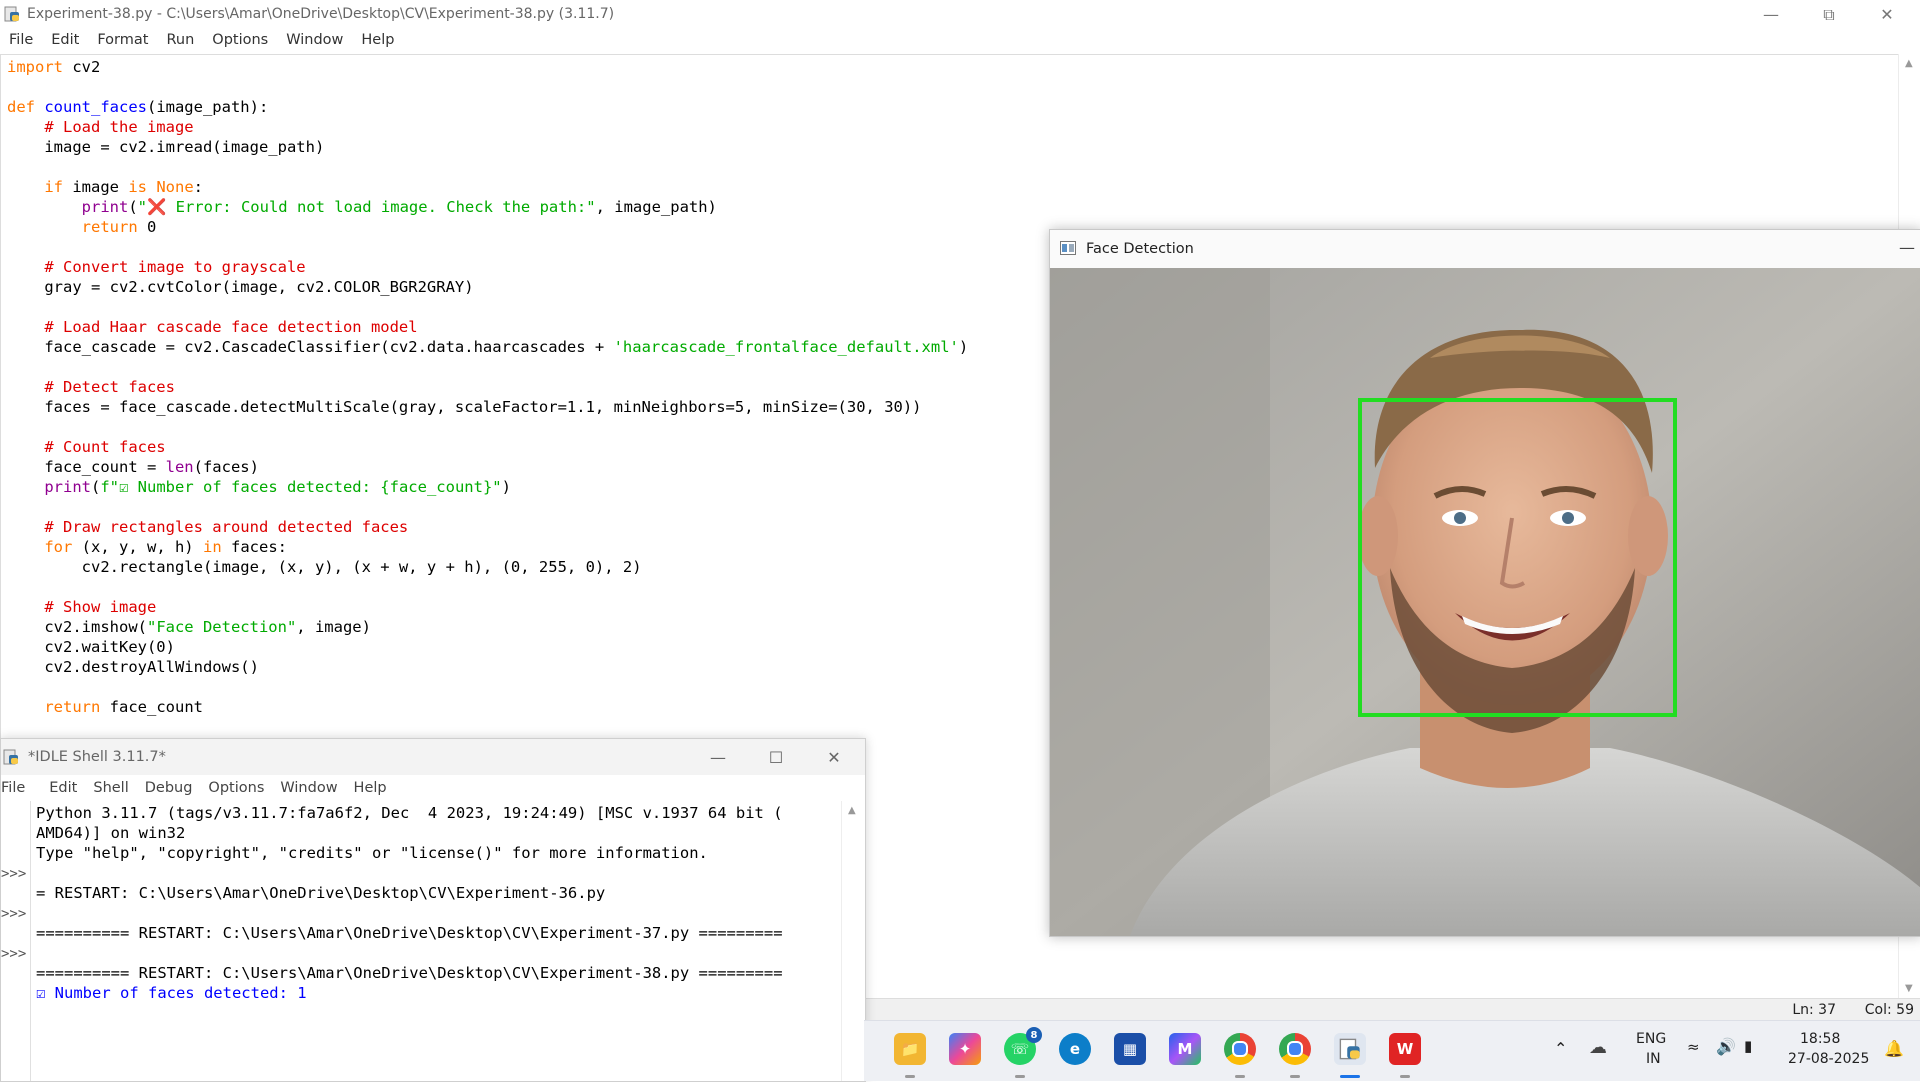 Image resolution: width=1920 pixels, height=1082 pixels. What do you see at coordinates (965, 1049) in the screenshot?
I see `copilot-icon: ✦` at bounding box center [965, 1049].